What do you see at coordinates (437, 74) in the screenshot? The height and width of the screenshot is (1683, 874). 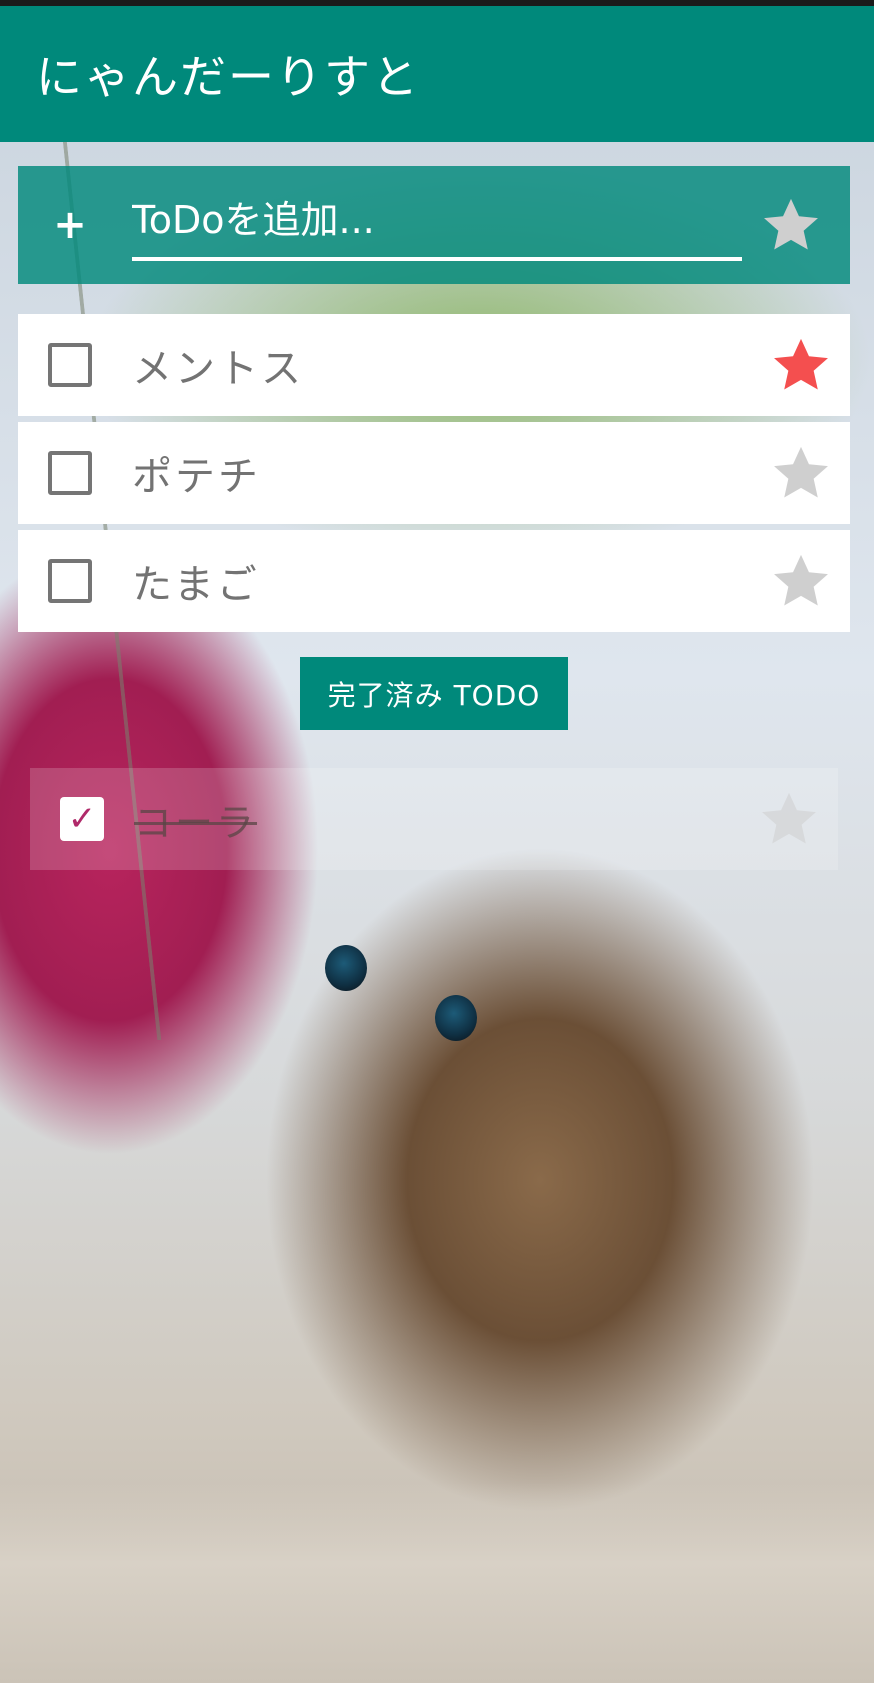 I see `app-bar: にゃんだーりすと` at bounding box center [437, 74].